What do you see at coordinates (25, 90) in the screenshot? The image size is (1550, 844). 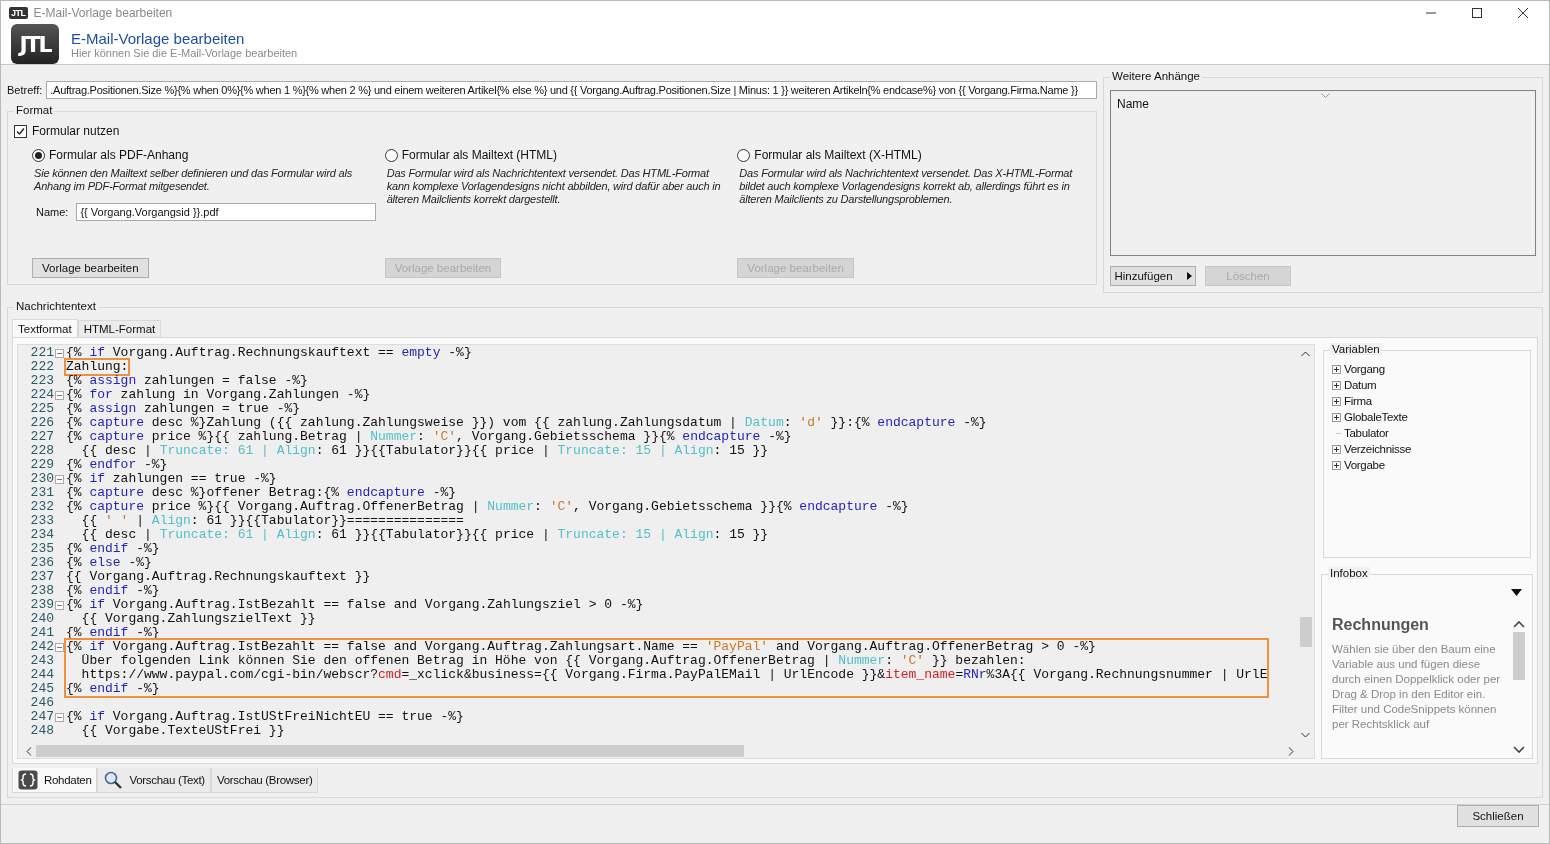 I see `subject-label: Betreff:` at bounding box center [25, 90].